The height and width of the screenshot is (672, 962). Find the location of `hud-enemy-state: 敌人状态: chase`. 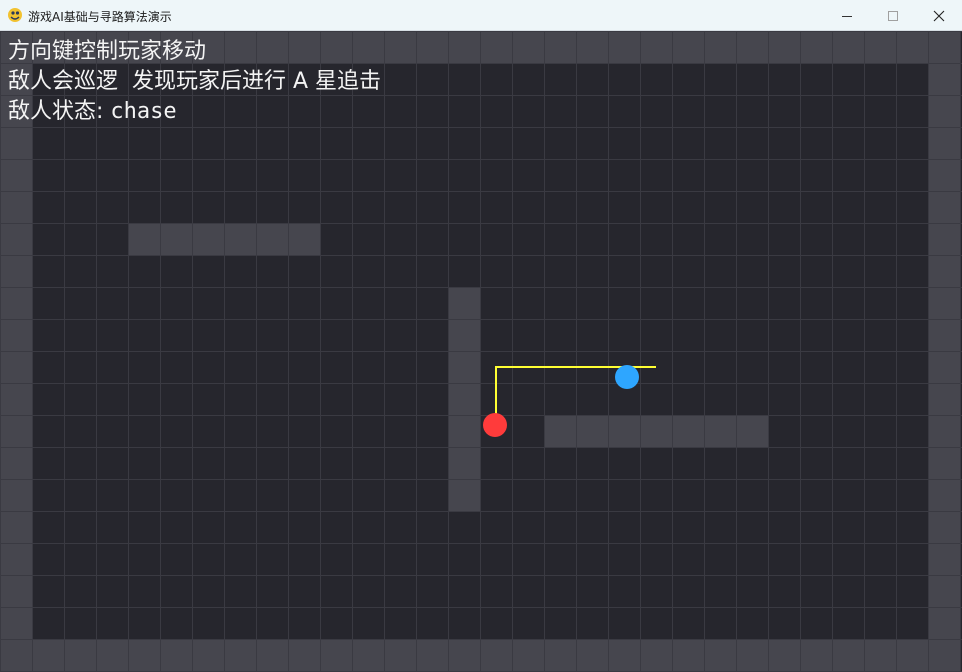

hud-enemy-state: 敌人状态: chase is located at coordinates (92, 112).